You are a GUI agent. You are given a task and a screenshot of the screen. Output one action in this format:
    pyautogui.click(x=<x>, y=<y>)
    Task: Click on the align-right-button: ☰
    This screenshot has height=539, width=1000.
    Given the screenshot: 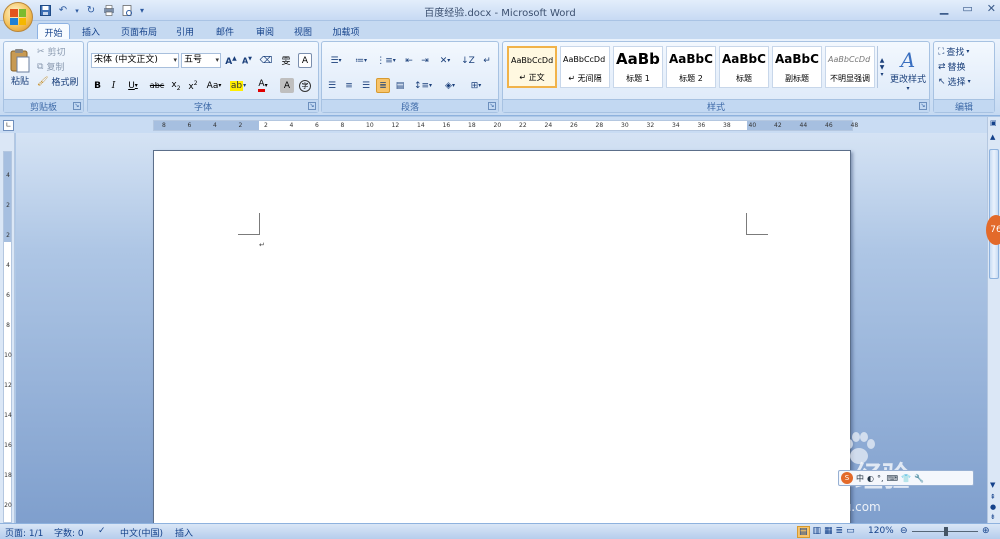 What is the action you would take?
    pyautogui.click(x=366, y=85)
    